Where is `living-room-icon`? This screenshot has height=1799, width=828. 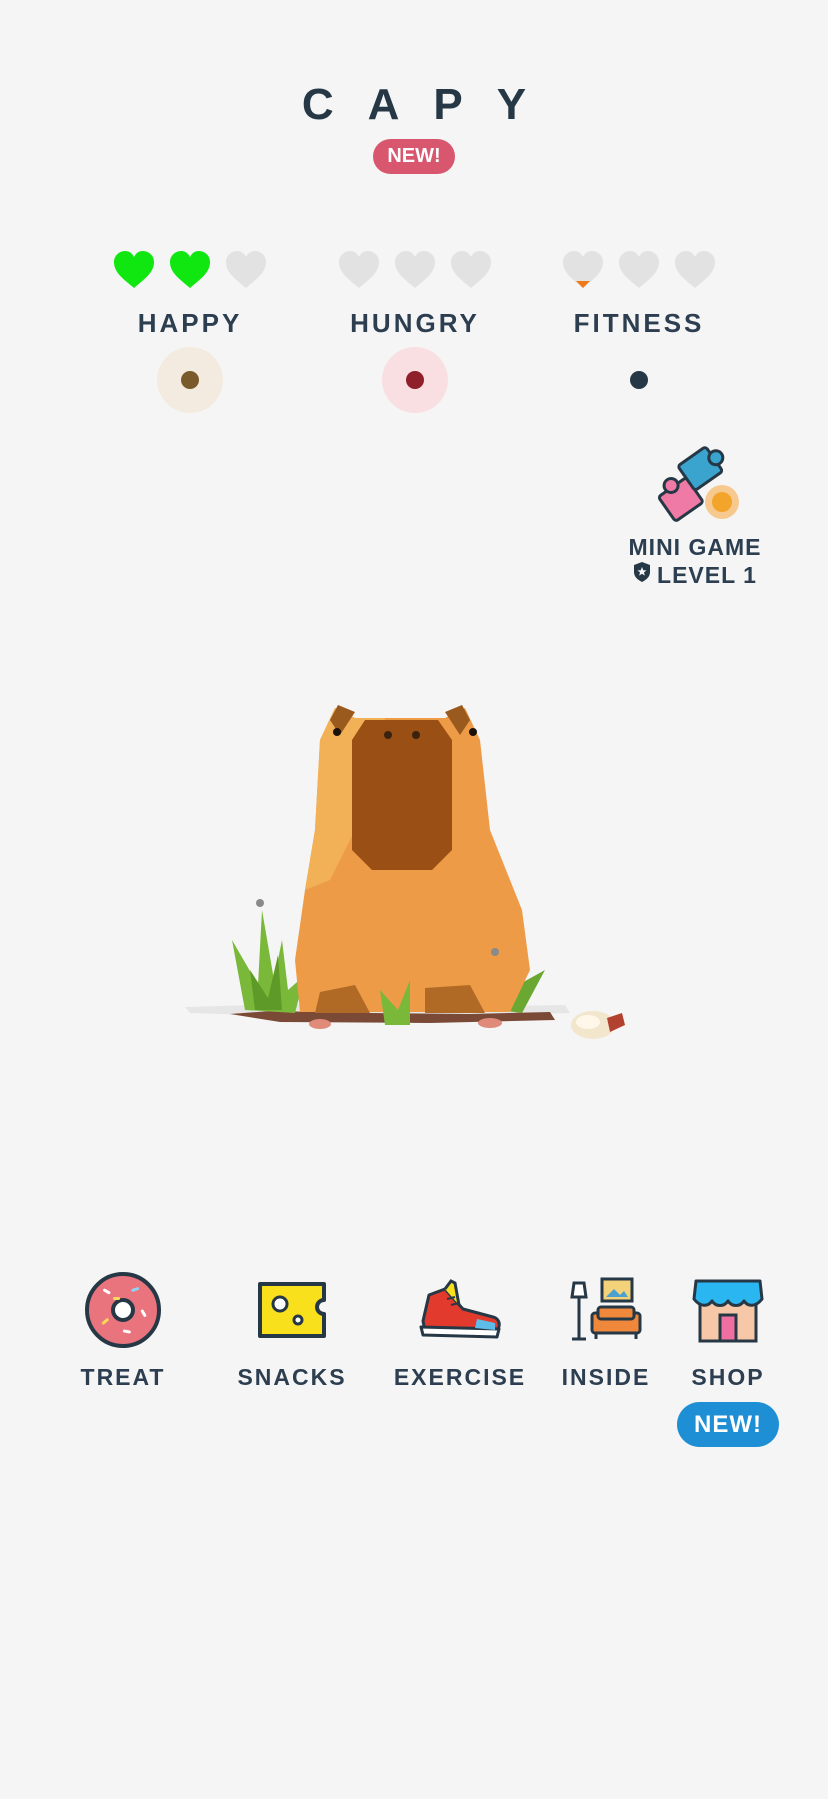 living-room-icon is located at coordinates (606, 1310).